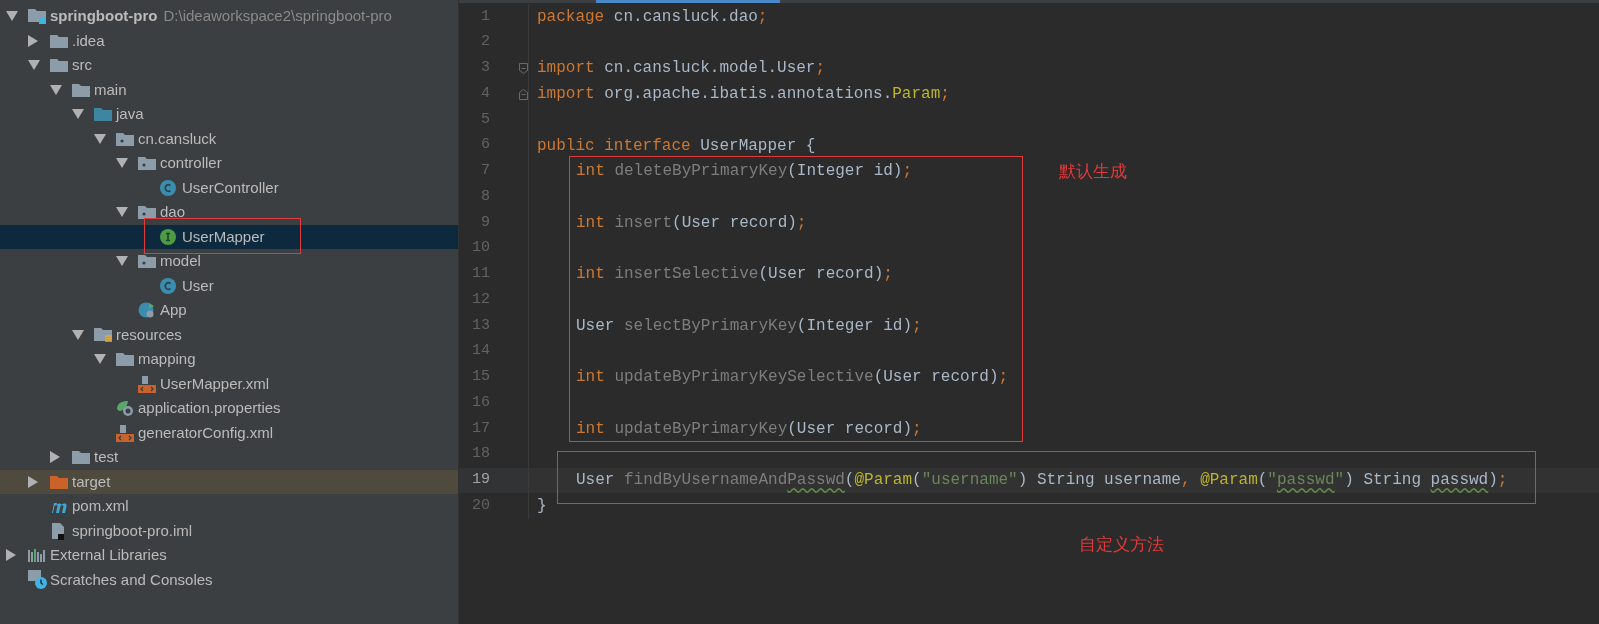  What do you see at coordinates (652, 17) in the screenshot?
I see `code-line: package cn.cansluck.dao;` at bounding box center [652, 17].